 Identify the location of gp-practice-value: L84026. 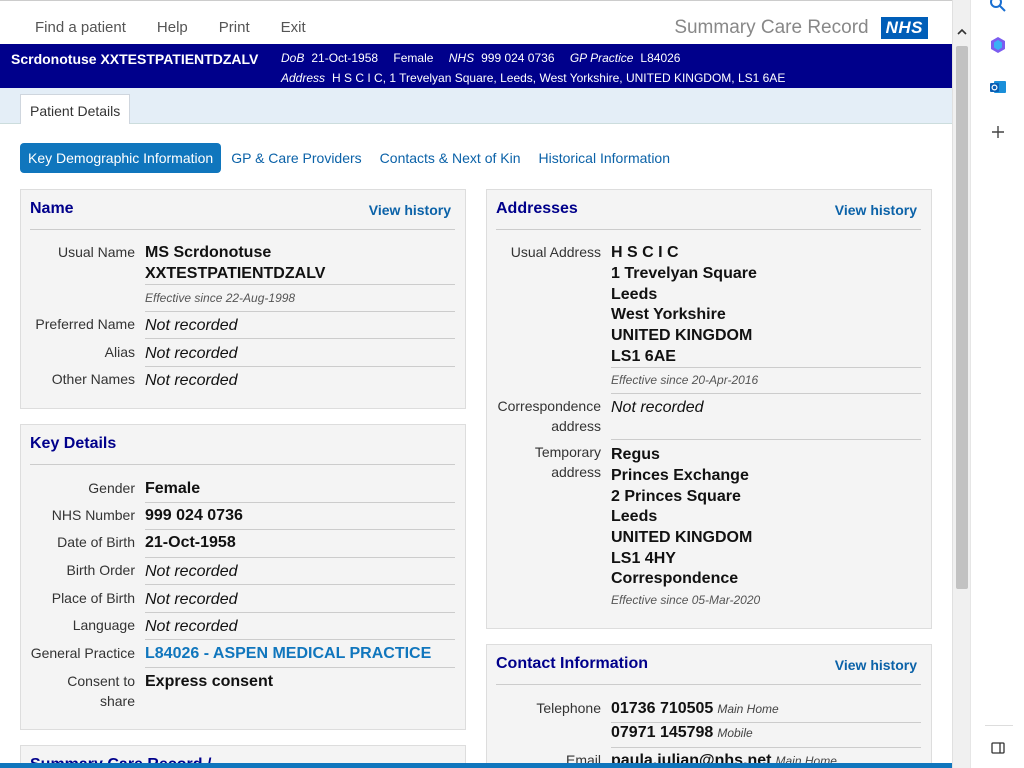
(660, 58).